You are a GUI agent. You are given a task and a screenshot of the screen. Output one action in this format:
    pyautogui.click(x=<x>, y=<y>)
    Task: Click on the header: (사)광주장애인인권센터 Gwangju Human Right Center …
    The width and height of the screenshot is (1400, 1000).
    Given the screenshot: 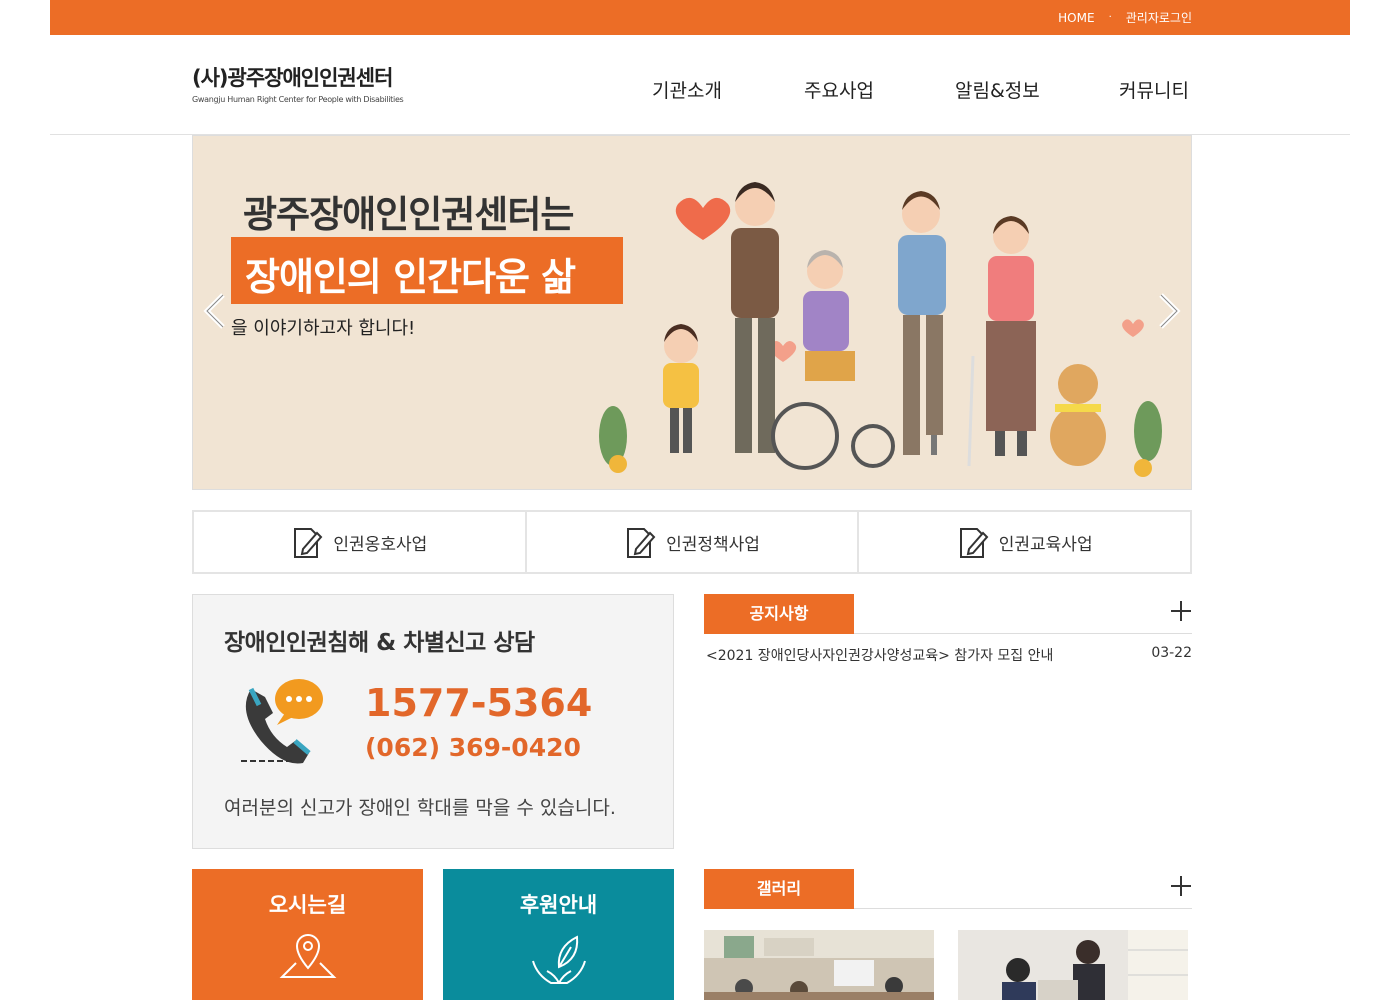 What is the action you would take?
    pyautogui.click(x=700, y=85)
    